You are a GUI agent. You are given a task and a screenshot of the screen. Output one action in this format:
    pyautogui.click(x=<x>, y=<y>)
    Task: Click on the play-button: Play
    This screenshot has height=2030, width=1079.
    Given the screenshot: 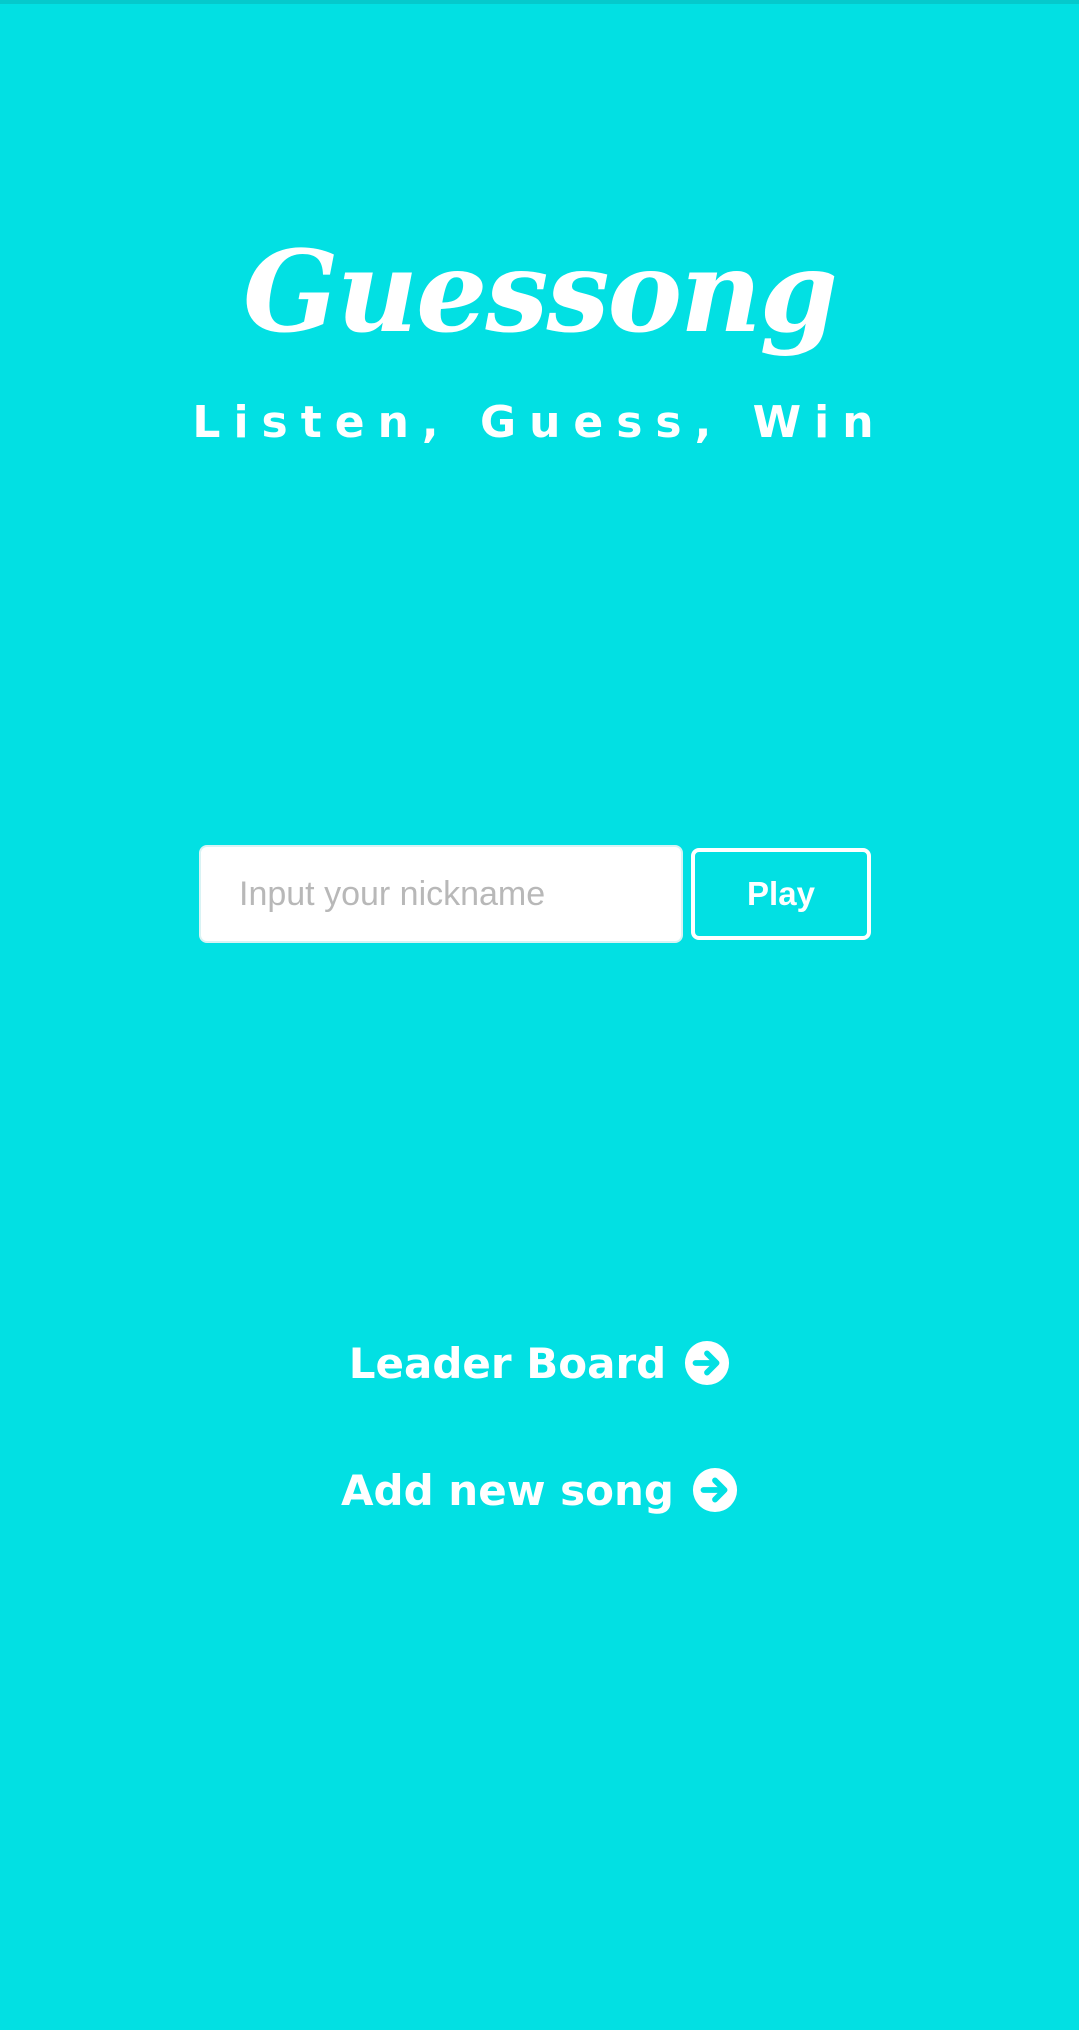 What is the action you would take?
    pyautogui.click(x=781, y=894)
    